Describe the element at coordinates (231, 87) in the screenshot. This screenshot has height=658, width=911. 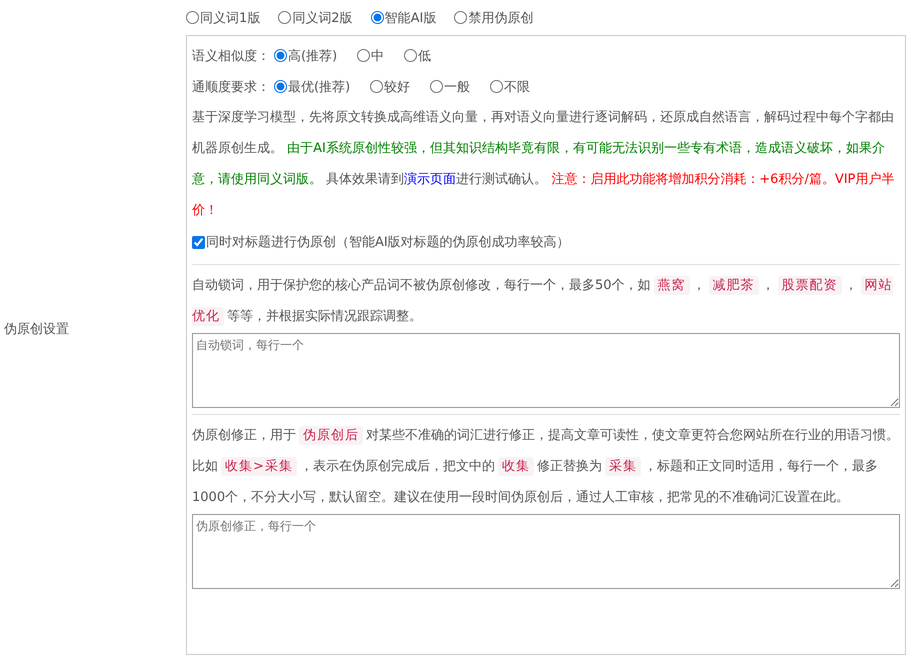
I see `option-label: 通顺度要求：` at that location.